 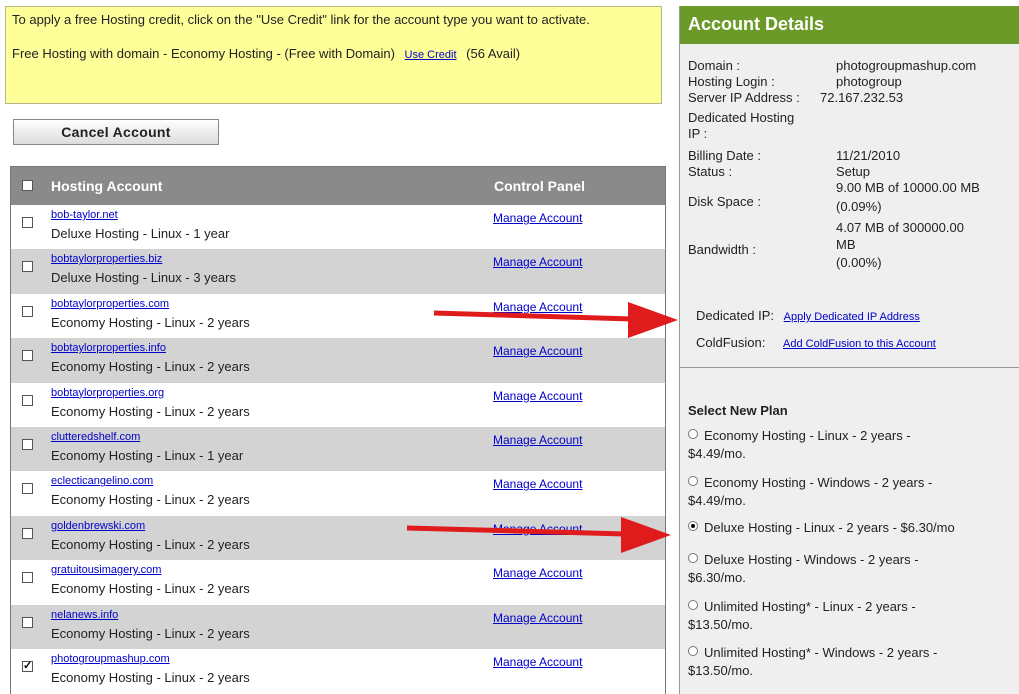 I want to click on domain-link: goldenbrewski.com, so click(x=98, y=526).